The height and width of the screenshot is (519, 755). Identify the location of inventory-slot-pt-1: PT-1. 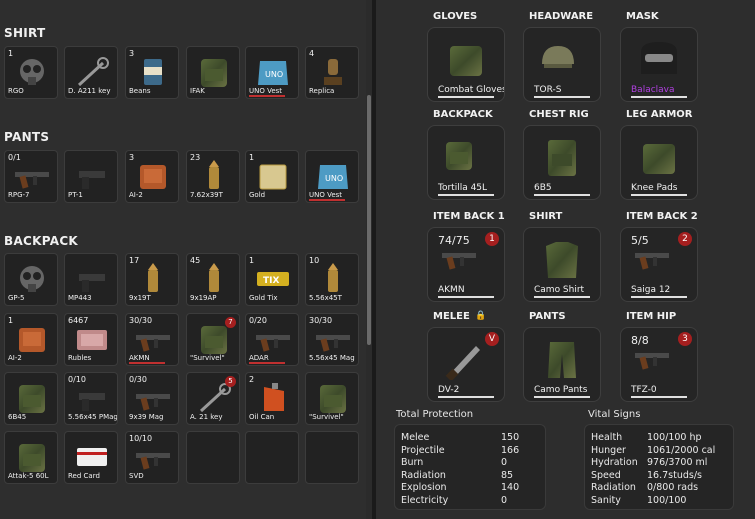
(91, 176).